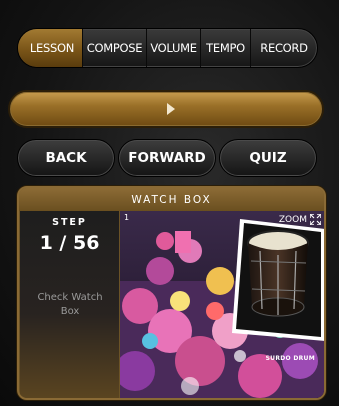 The image size is (339, 406). What do you see at coordinates (50, 48) in the screenshot?
I see `tab-lesson: LESSON` at bounding box center [50, 48].